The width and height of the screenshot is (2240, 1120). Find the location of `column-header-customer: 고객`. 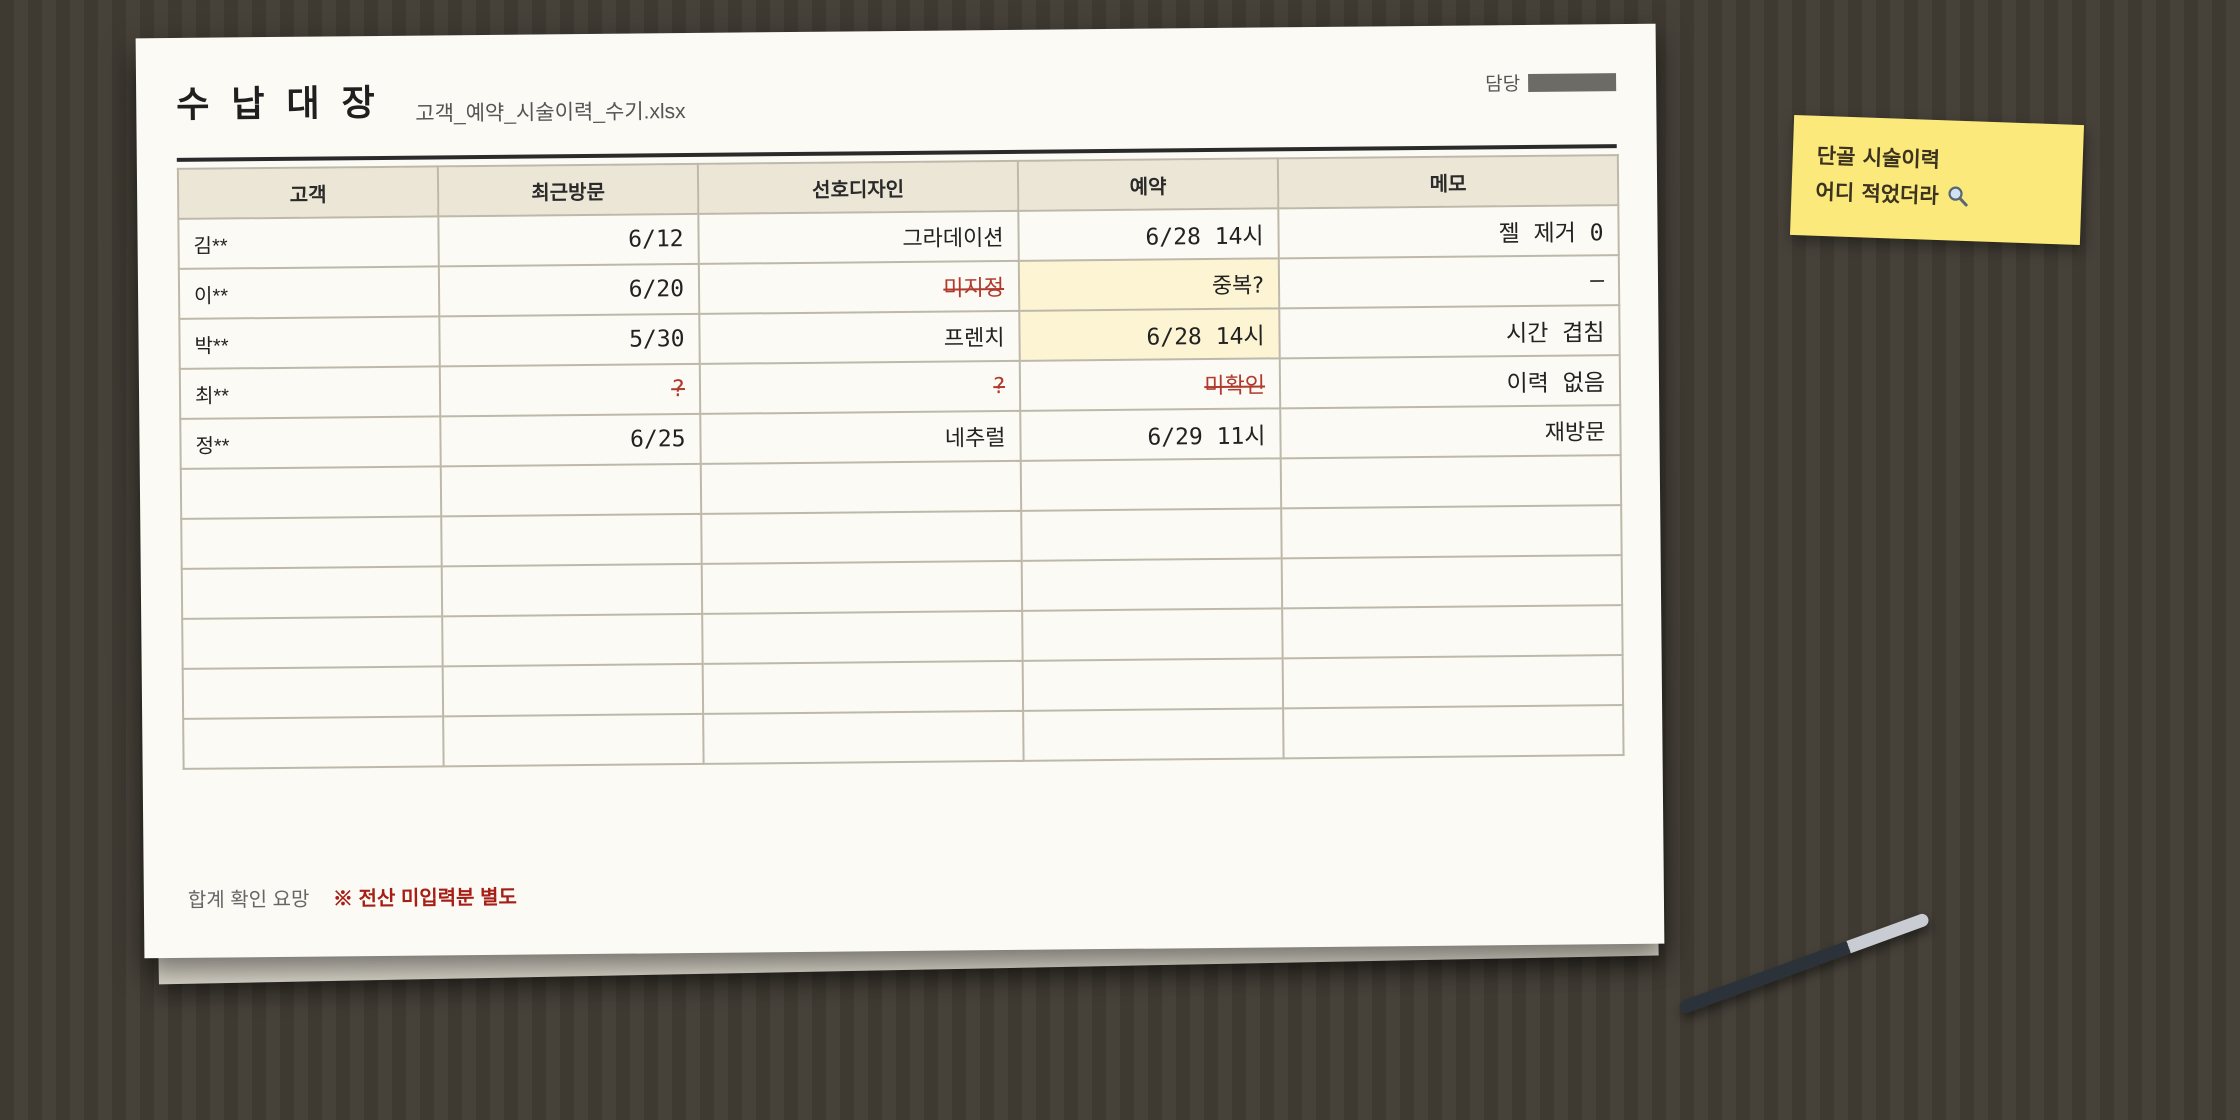

column-header-customer: 고객 is located at coordinates (308, 192).